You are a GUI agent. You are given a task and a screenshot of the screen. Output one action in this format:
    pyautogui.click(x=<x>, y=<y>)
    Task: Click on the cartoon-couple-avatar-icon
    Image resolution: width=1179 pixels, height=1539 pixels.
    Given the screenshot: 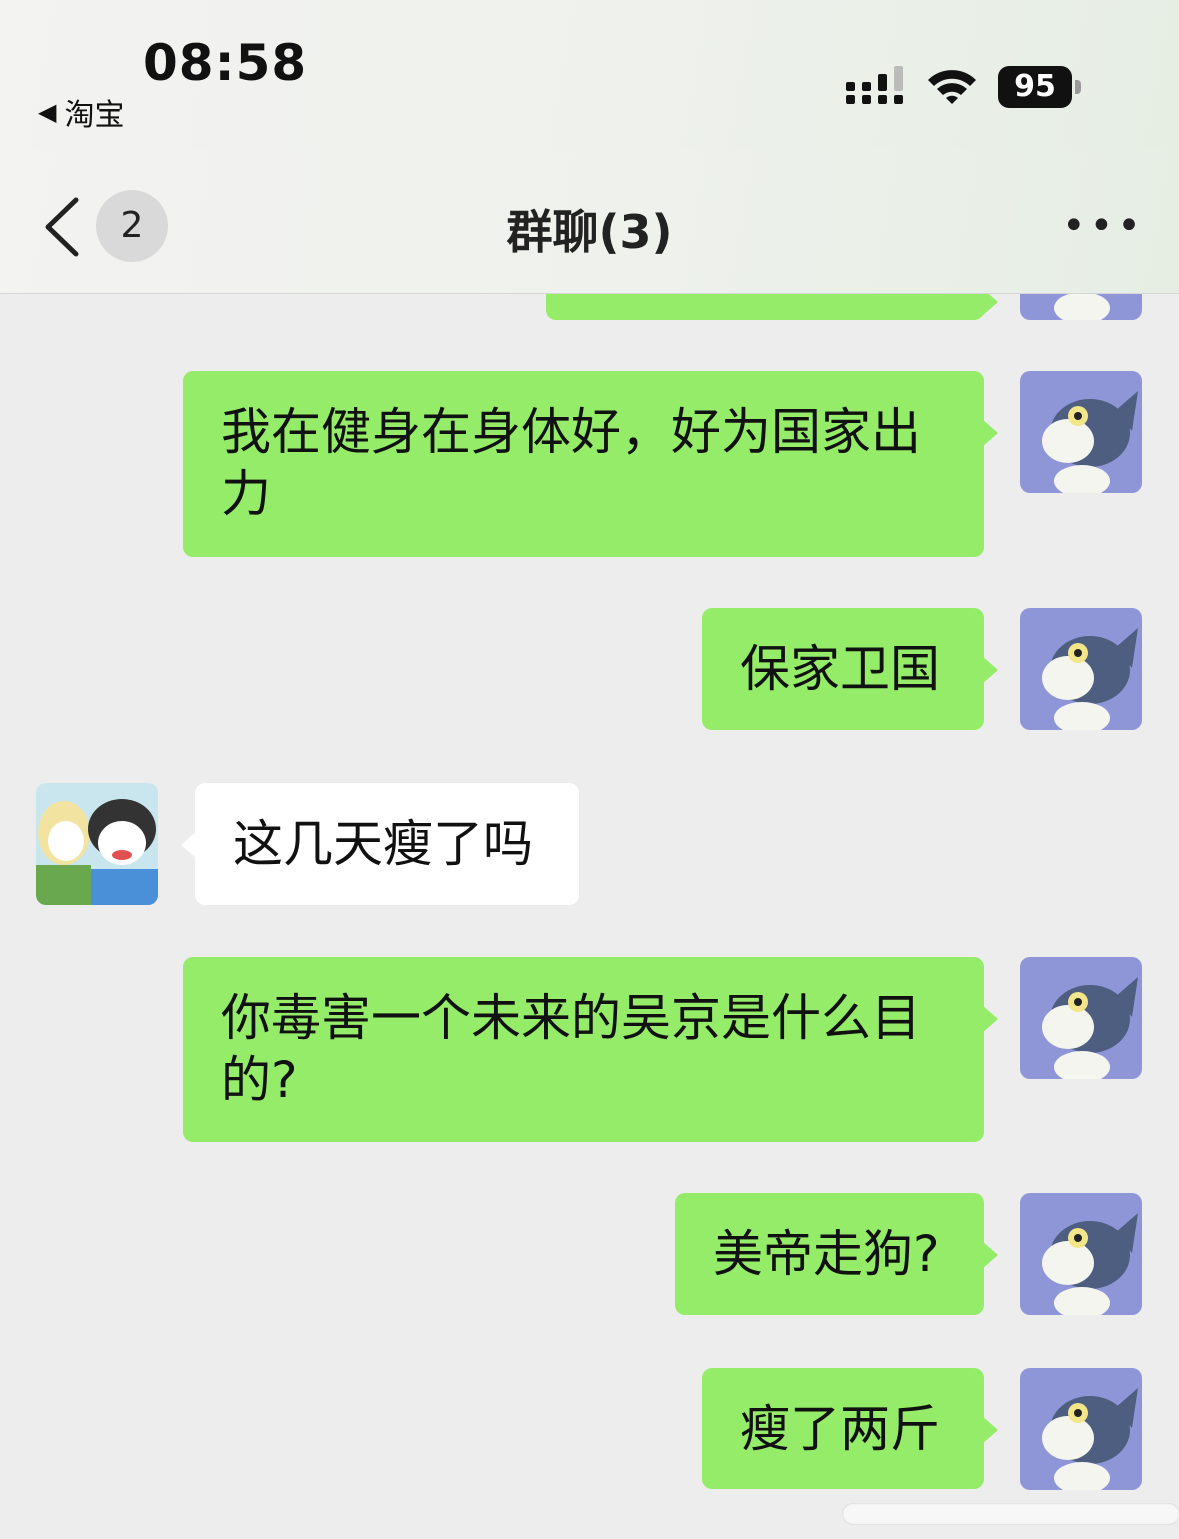 What is the action you would take?
    pyautogui.click(x=97, y=844)
    